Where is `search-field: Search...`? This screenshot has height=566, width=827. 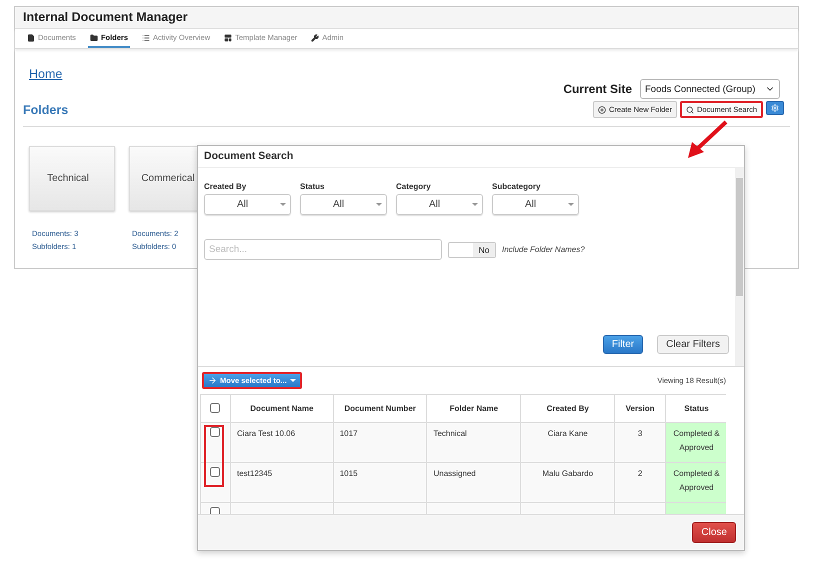 search-field: Search... is located at coordinates (323, 249).